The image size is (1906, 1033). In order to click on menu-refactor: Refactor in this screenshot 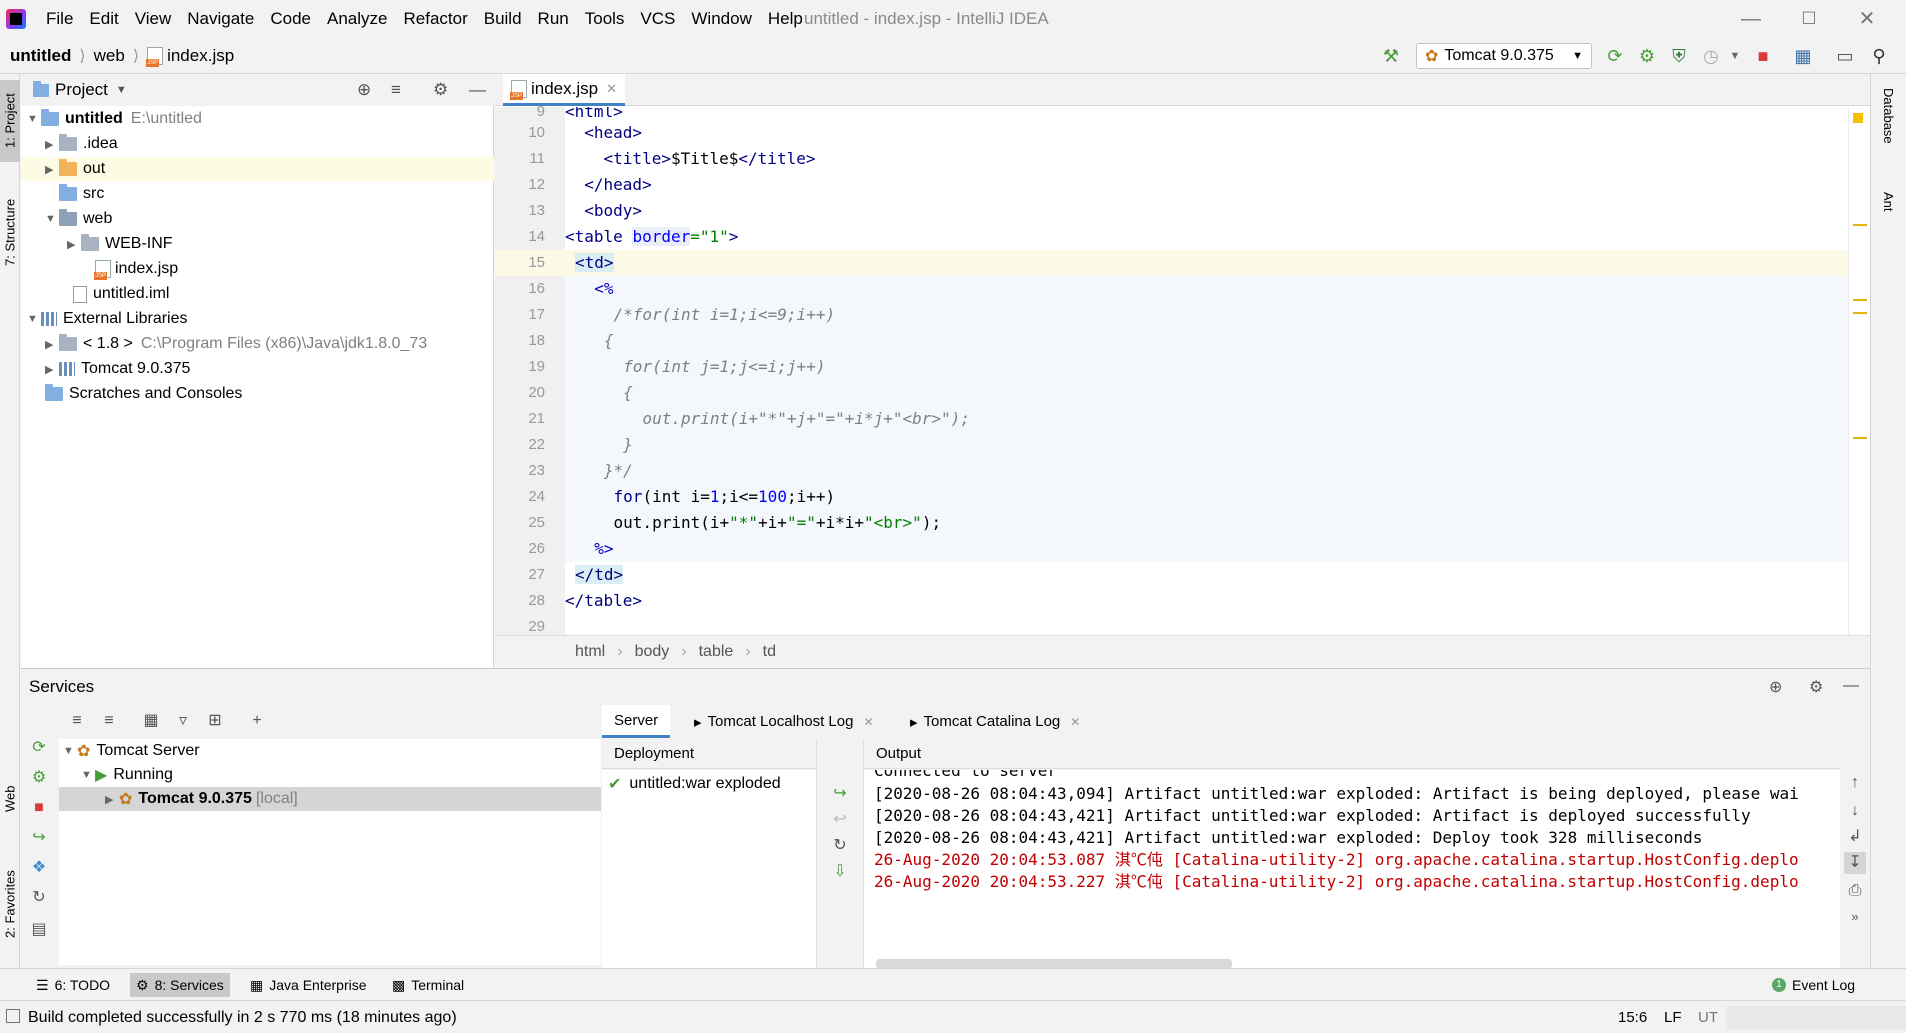, I will do `click(435, 19)`.